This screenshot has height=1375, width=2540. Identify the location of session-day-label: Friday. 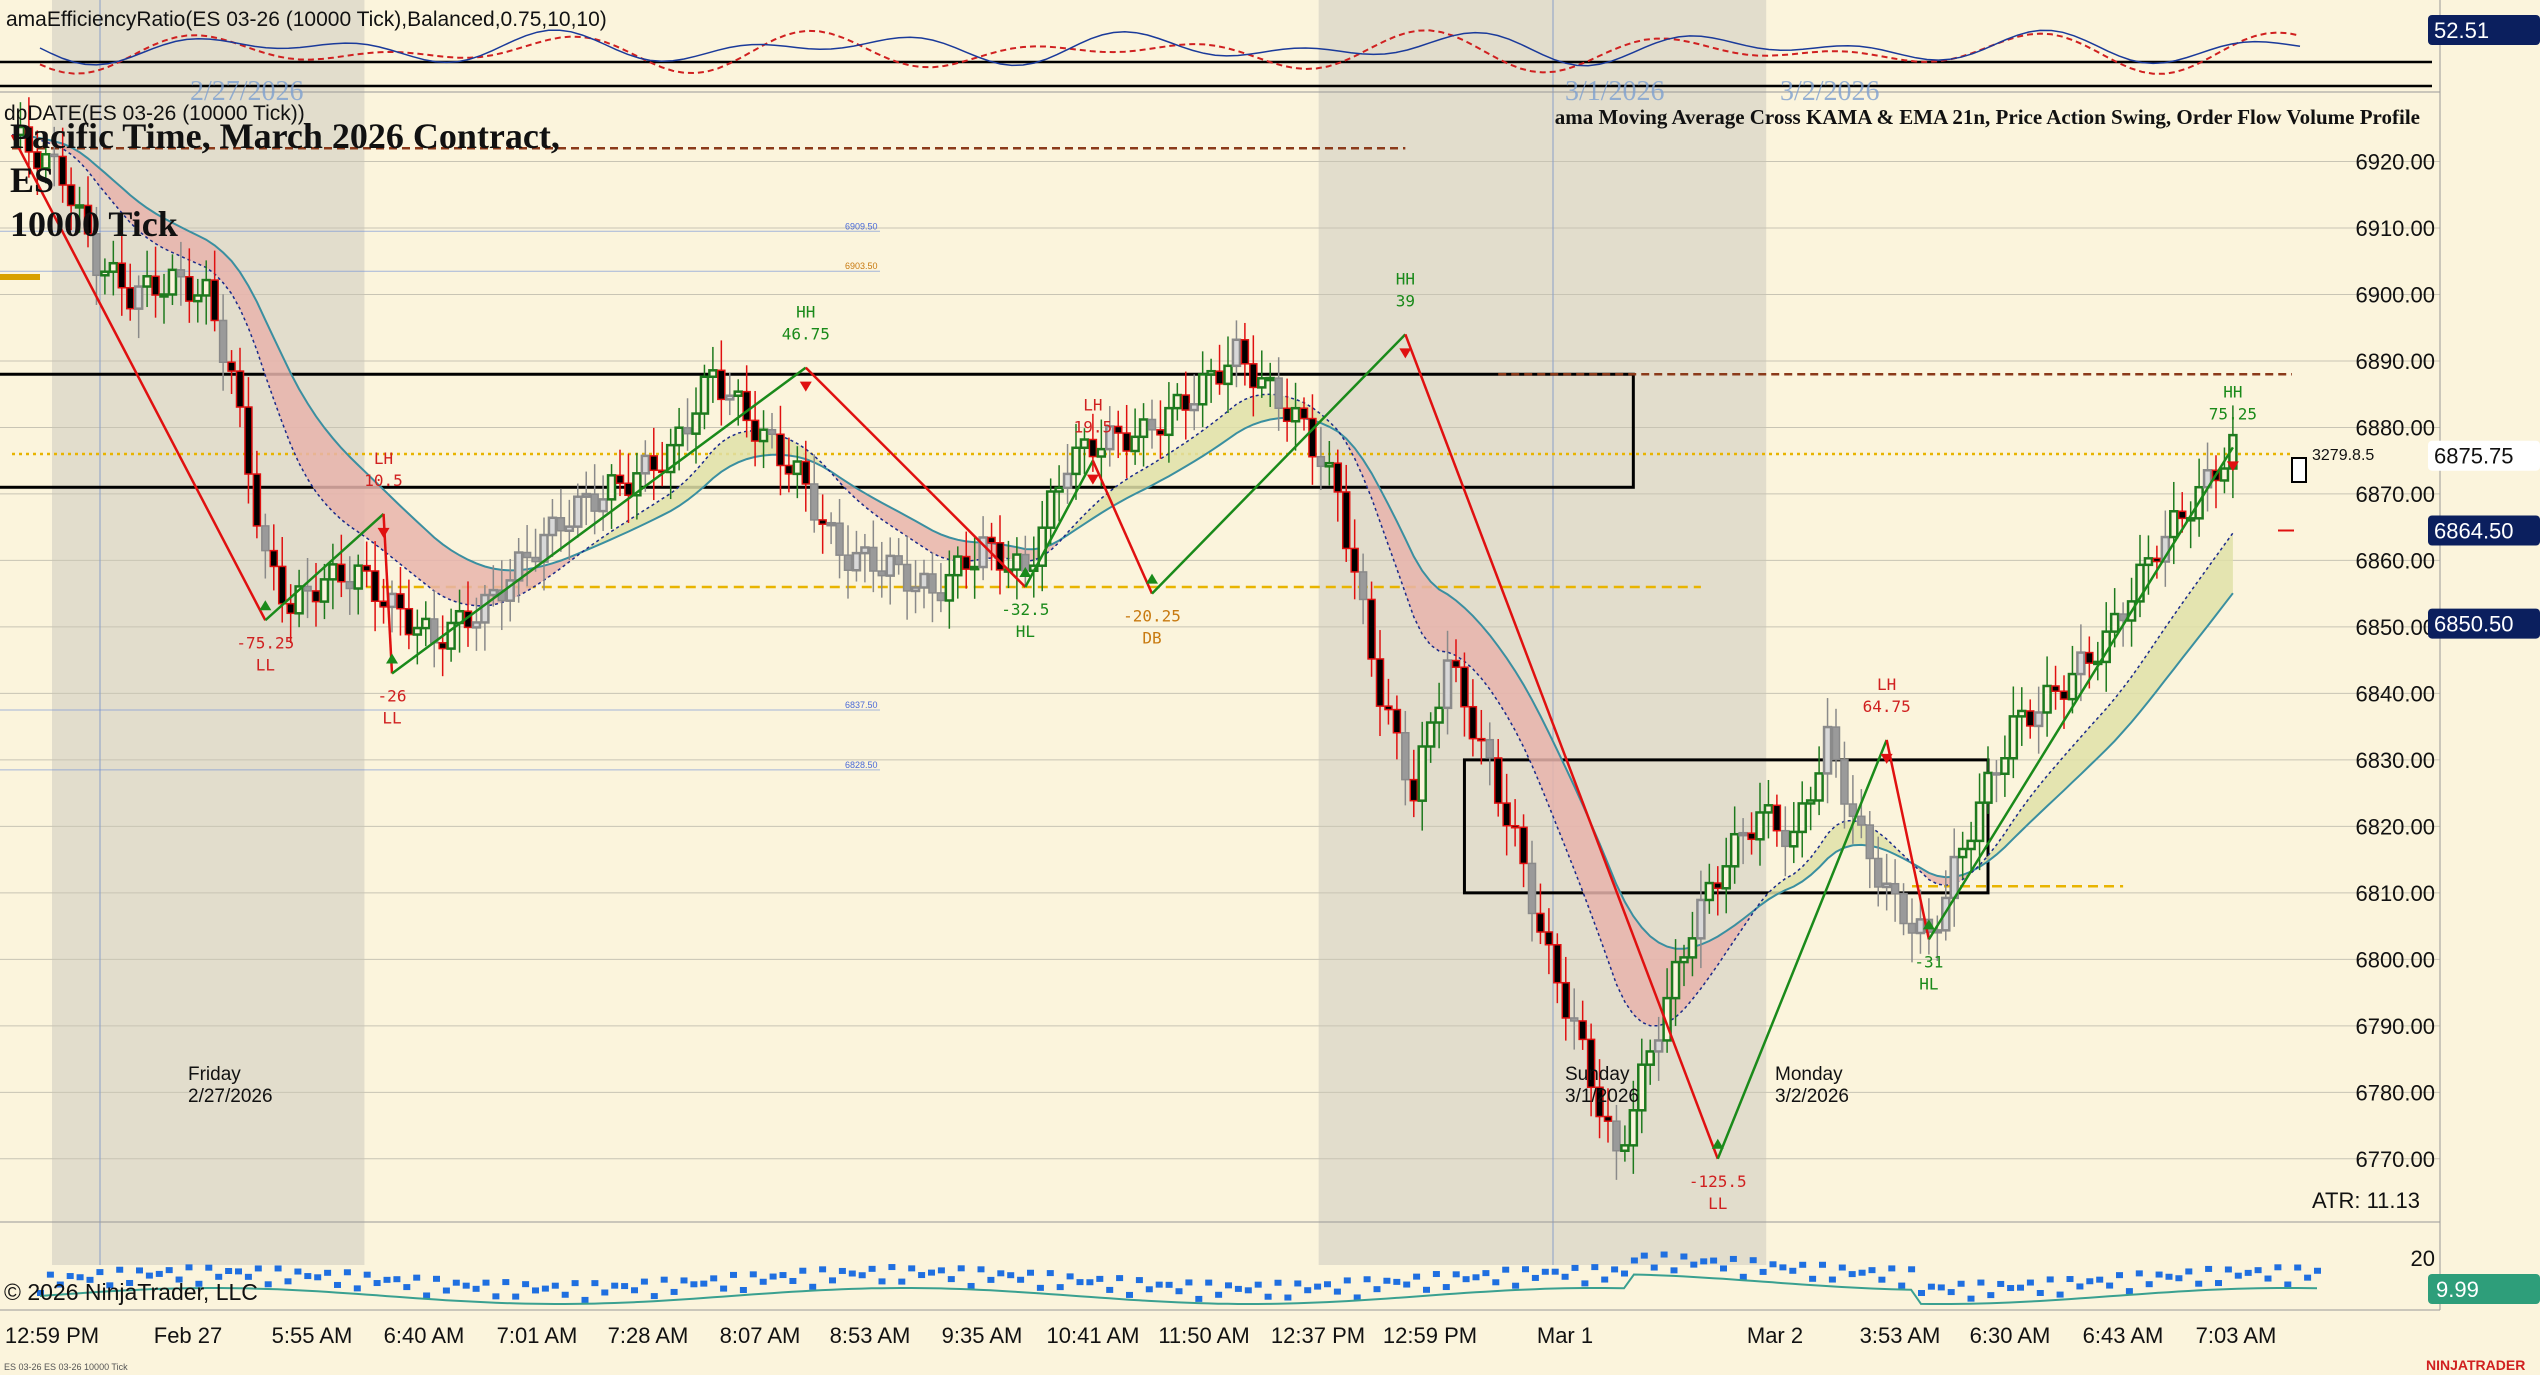
(214, 1074).